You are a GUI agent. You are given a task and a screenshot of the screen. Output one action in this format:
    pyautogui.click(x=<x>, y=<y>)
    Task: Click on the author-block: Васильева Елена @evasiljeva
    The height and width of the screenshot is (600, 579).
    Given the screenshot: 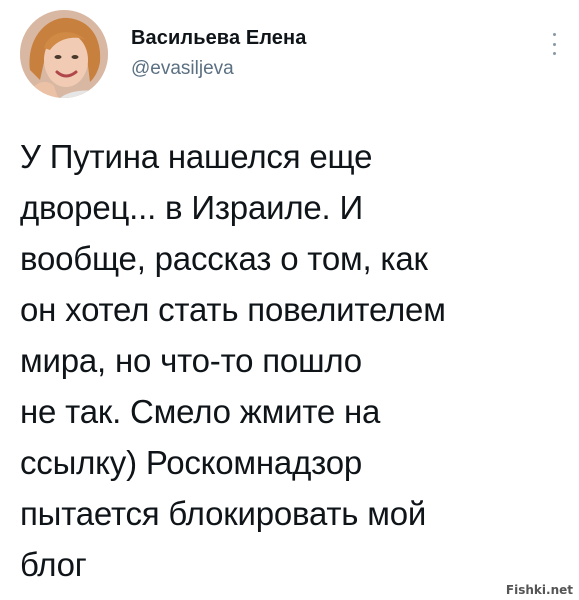 What is the action you would take?
    pyautogui.click(x=218, y=53)
    